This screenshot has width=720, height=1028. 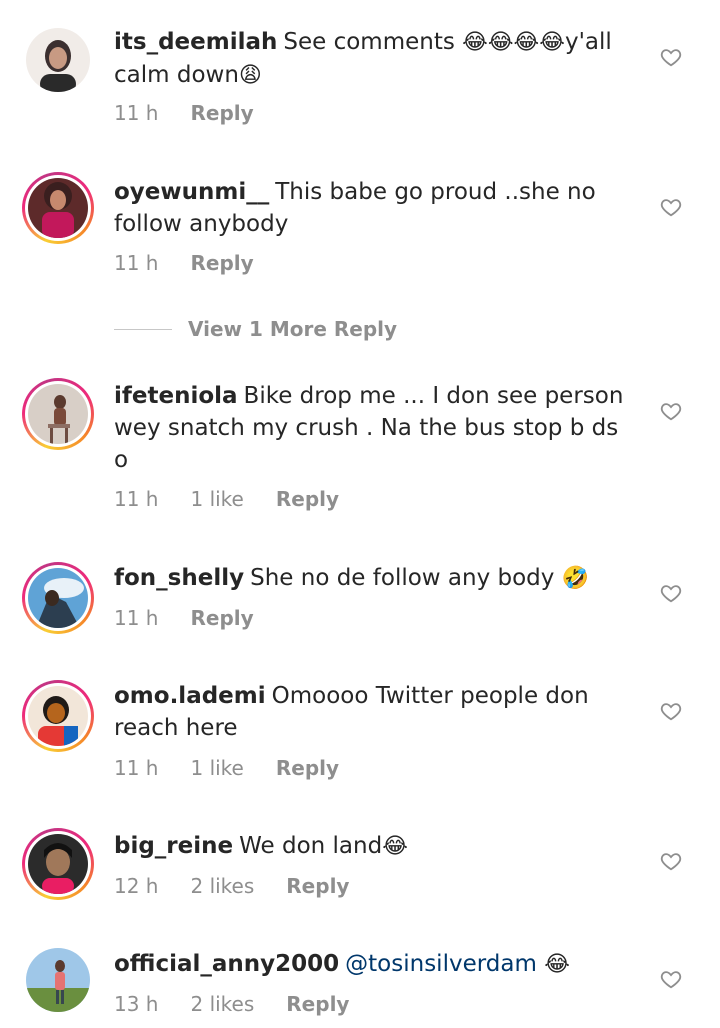 I want to click on comment-username: its_deemilah, so click(x=195, y=42).